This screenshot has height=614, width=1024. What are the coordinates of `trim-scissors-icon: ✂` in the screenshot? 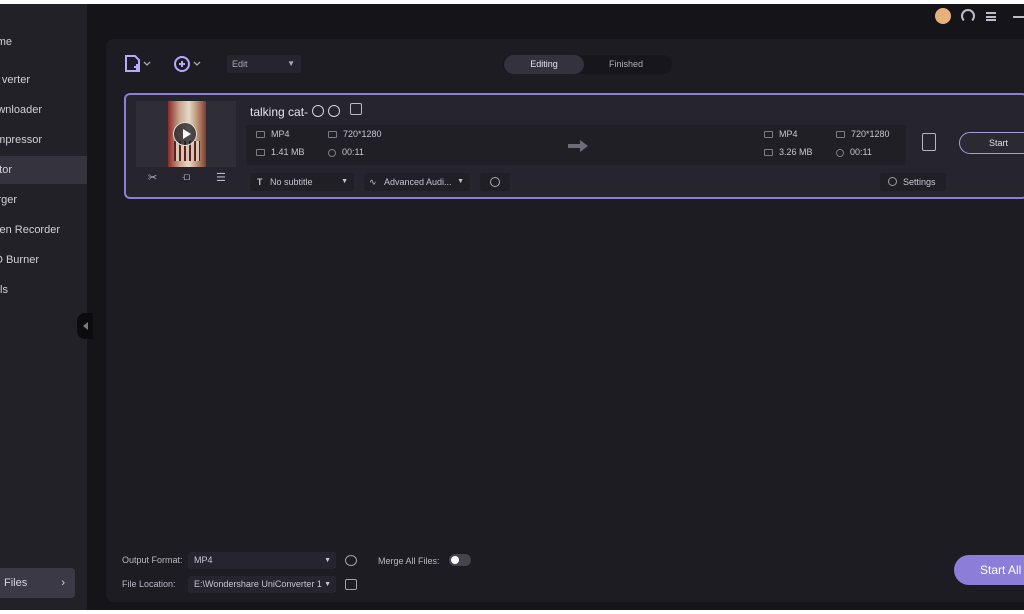 It's located at (152, 177).